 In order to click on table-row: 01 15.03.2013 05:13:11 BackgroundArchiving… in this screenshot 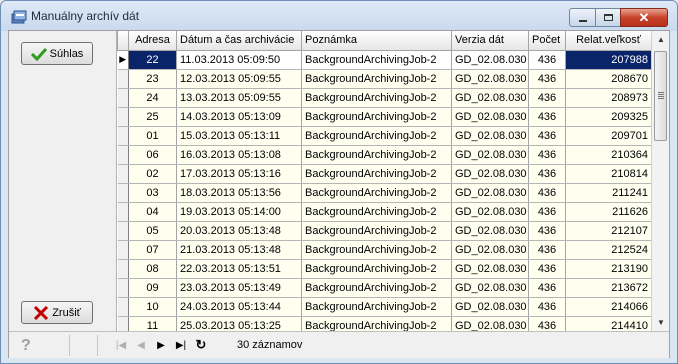, I will do `click(384, 136)`.